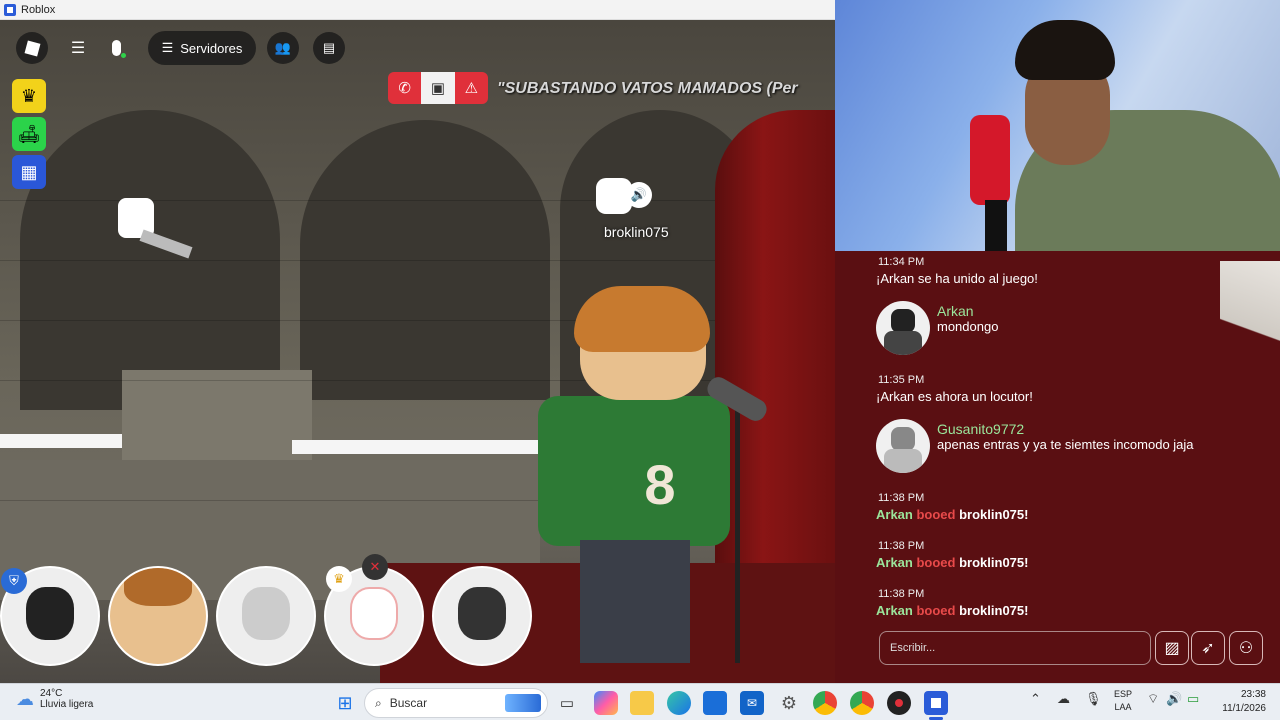 Image resolution: width=1280 pixels, height=720 pixels. I want to click on boo-target: broklin075!, so click(994, 562).